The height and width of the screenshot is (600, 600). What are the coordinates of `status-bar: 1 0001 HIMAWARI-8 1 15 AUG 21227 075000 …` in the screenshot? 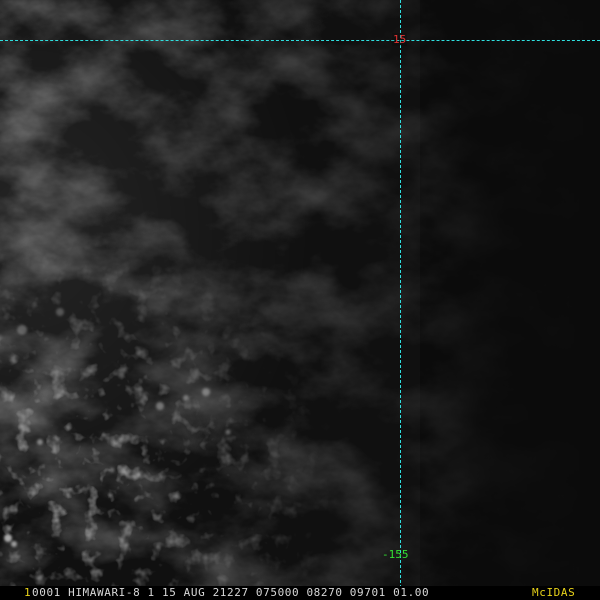 It's located at (300, 593).